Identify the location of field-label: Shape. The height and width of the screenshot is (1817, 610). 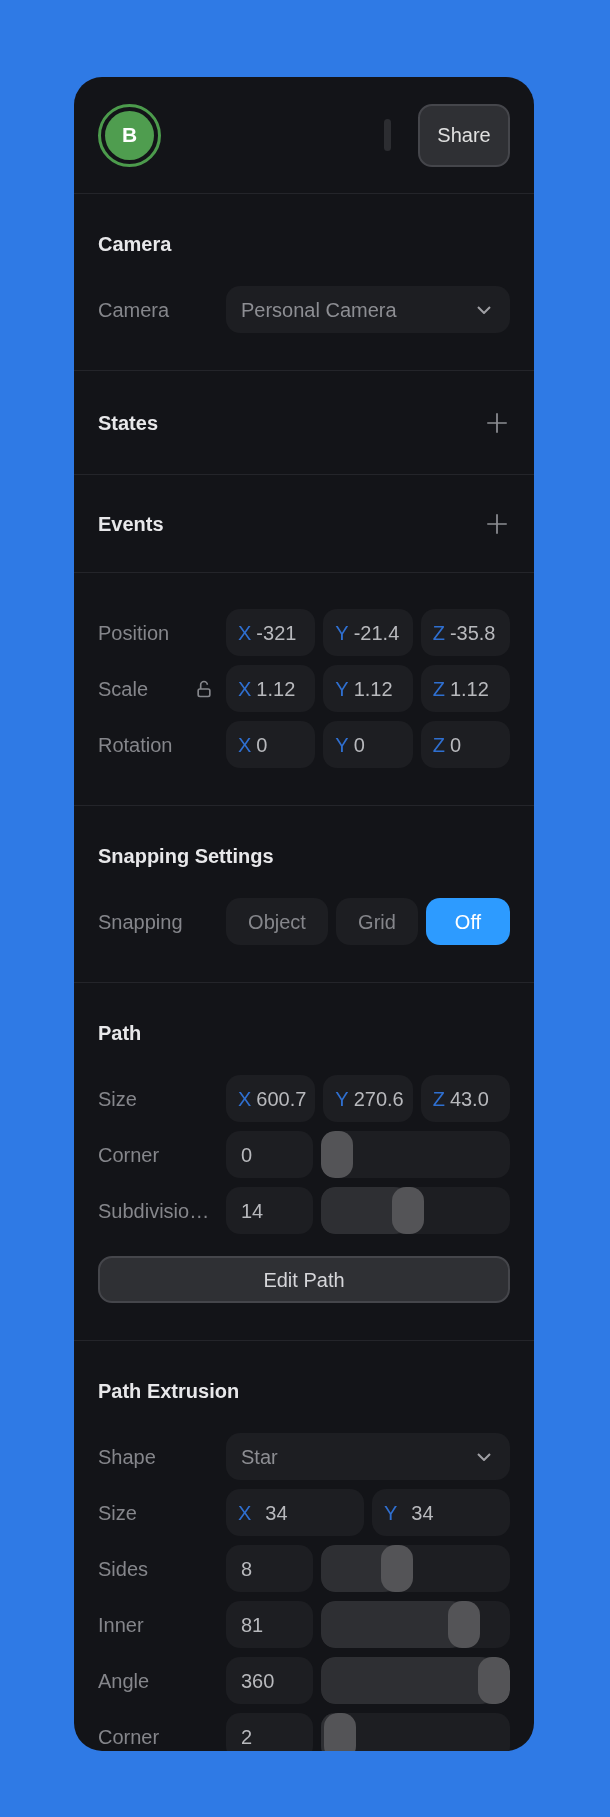
(127, 1457).